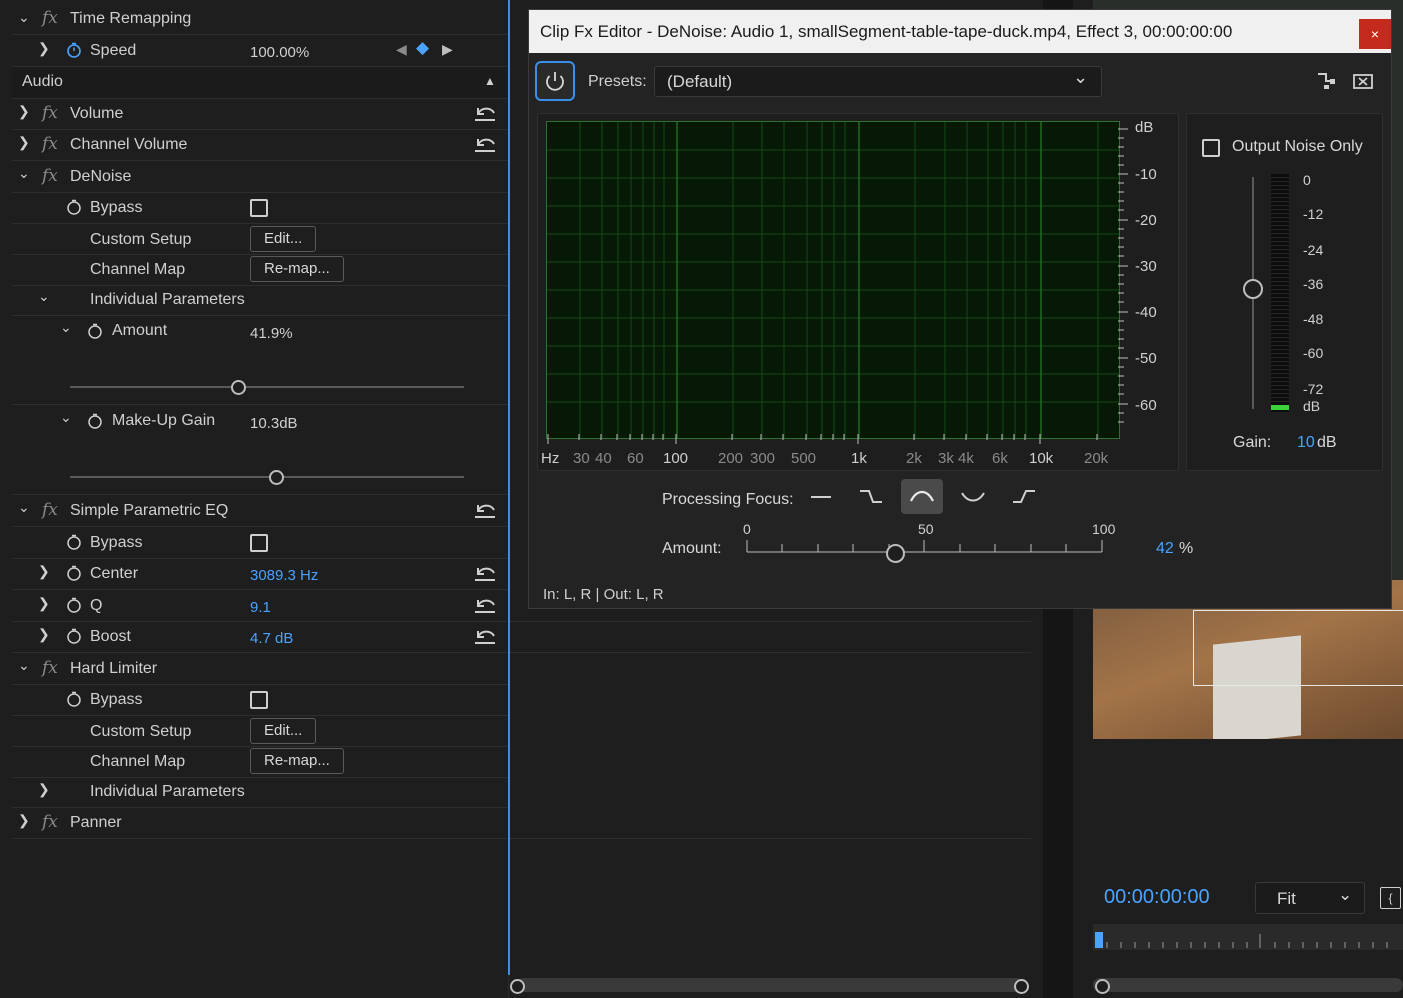 This screenshot has height=998, width=1403. Describe the element at coordinates (259, 145) in the screenshot. I see `effect-row-channel-volume: ❯ fx Channel Volume` at that location.